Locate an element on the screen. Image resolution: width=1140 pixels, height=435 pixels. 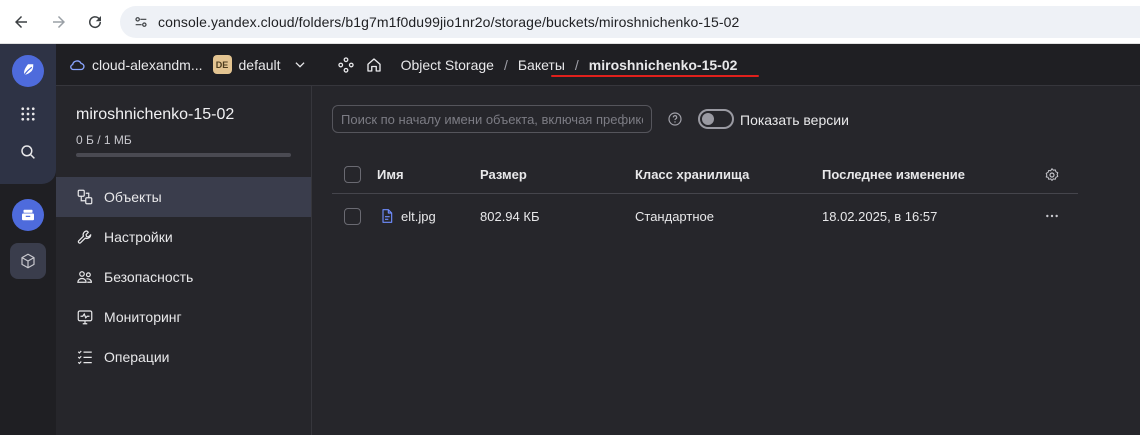
breadcrumb-buckets: Бакеты is located at coordinates (541, 65).